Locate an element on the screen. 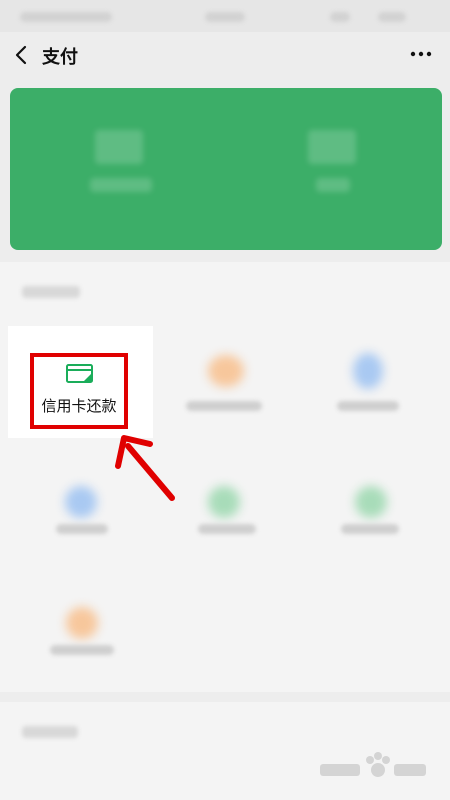  status-signal-blur is located at coordinates (340, 17).